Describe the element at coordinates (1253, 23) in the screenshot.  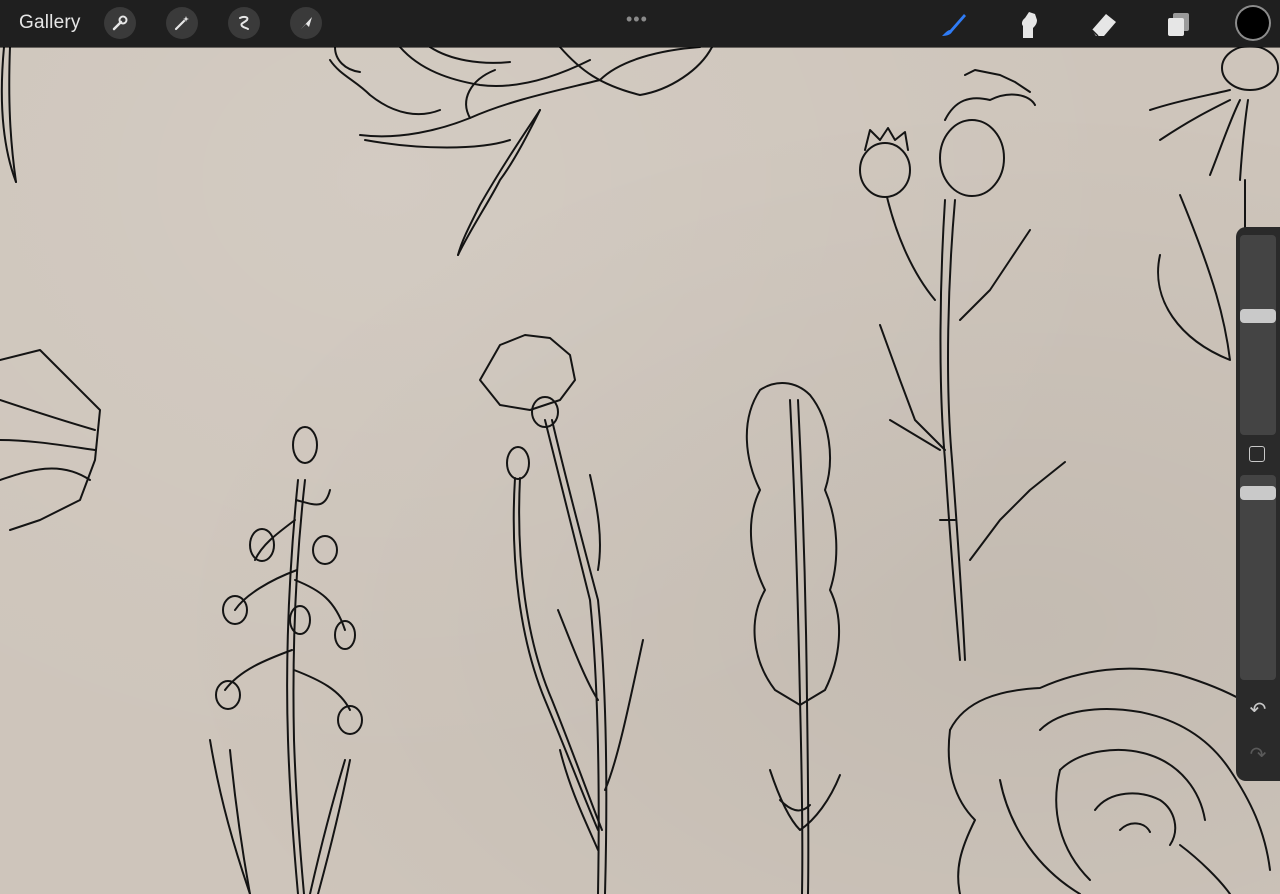
I see `color-picker-button` at that location.